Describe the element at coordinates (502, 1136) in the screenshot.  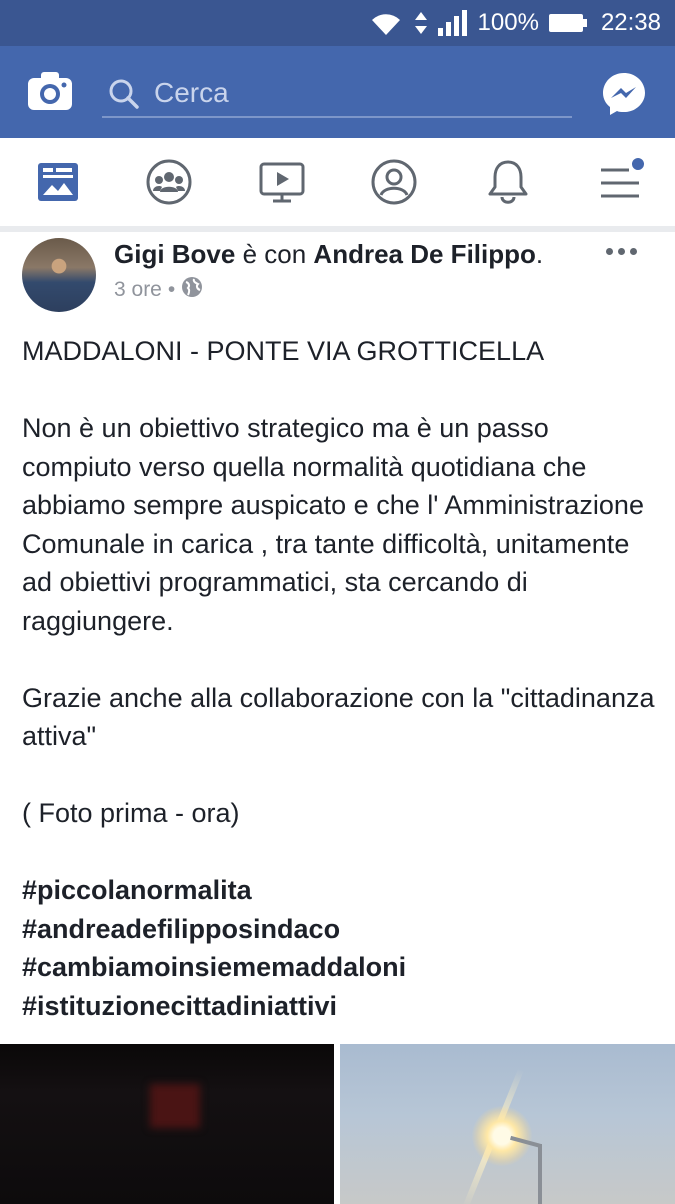
I see `photo-street-lamp-glow` at that location.